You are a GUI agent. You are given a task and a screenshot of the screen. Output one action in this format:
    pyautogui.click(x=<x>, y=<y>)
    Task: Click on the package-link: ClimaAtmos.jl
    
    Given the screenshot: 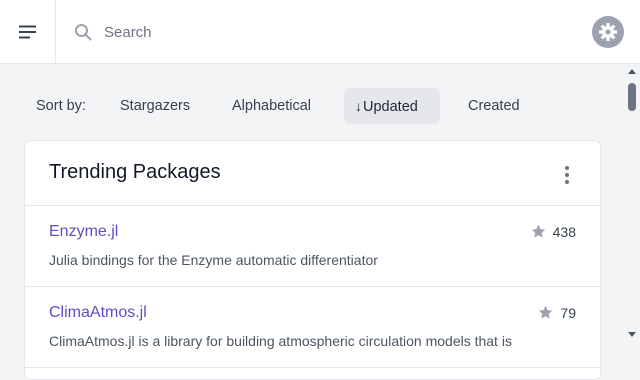 What is the action you would take?
    pyautogui.click(x=98, y=313)
    